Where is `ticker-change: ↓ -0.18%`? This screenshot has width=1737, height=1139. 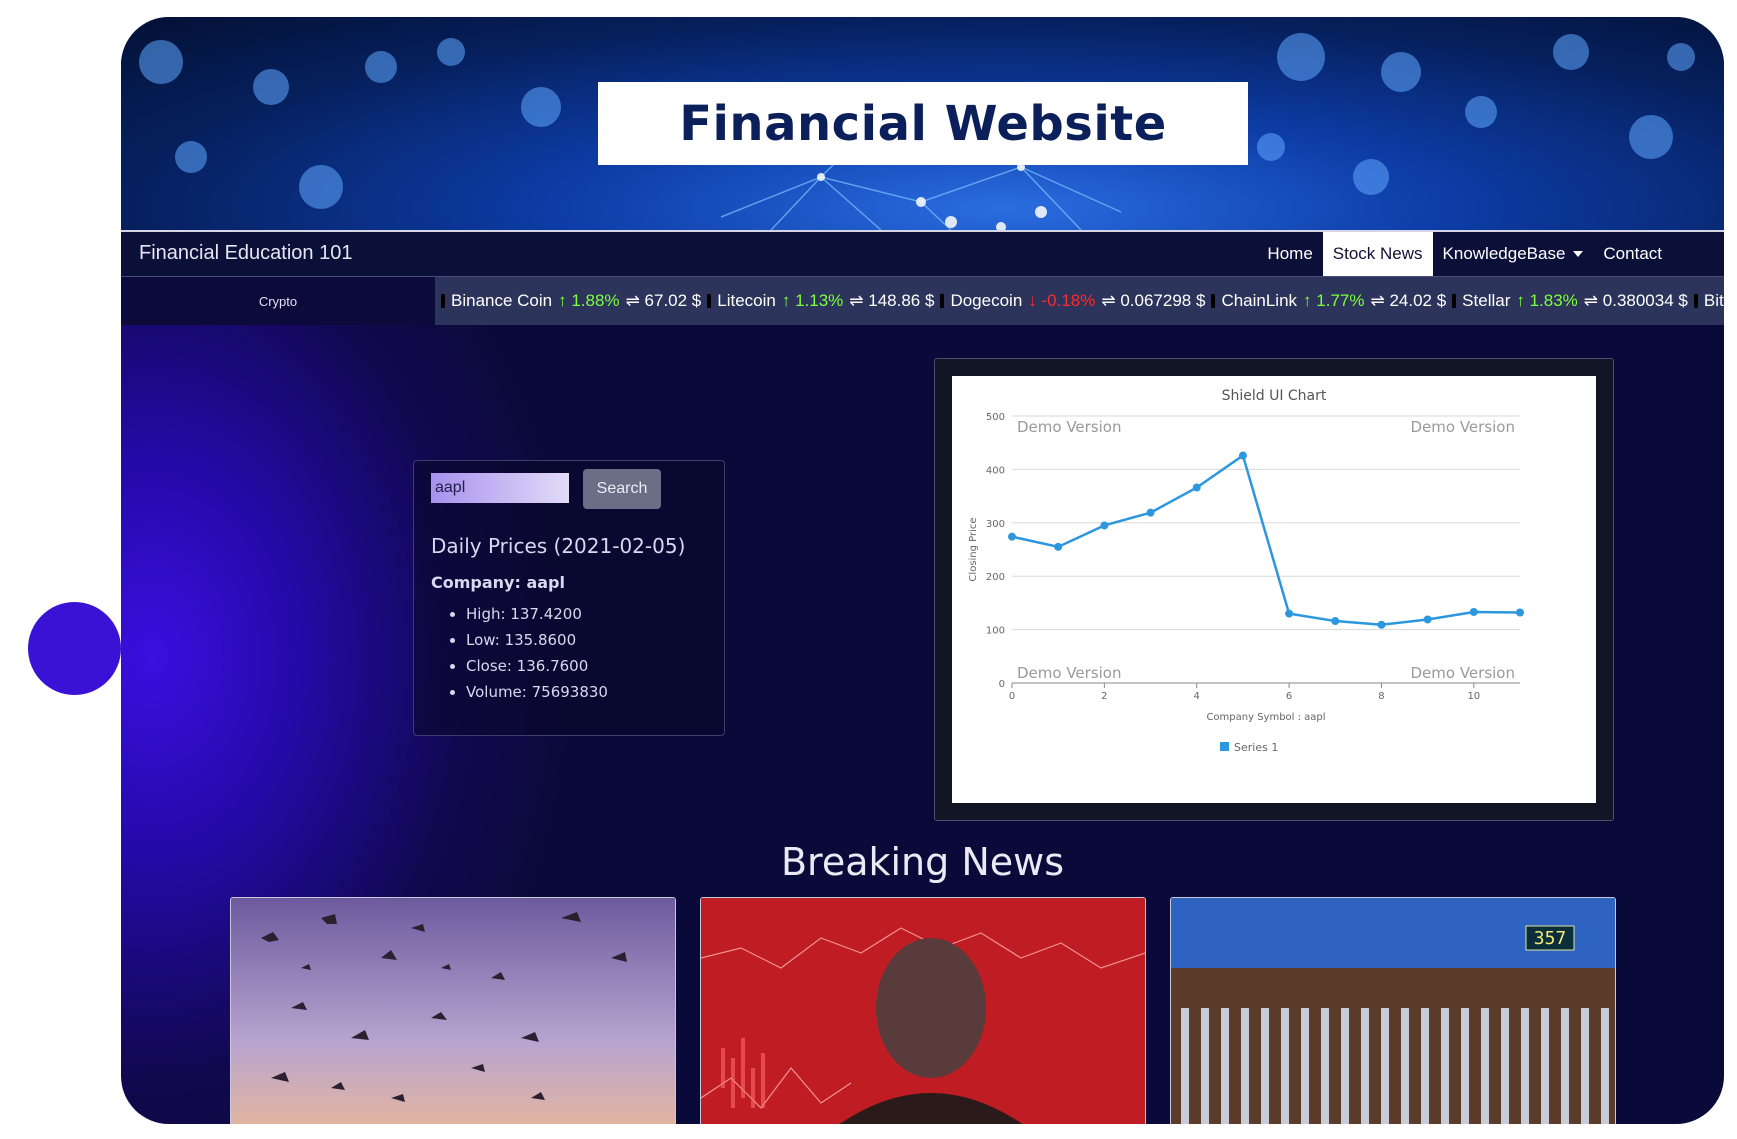 ticker-change: ↓ -0.18% is located at coordinates (1061, 301).